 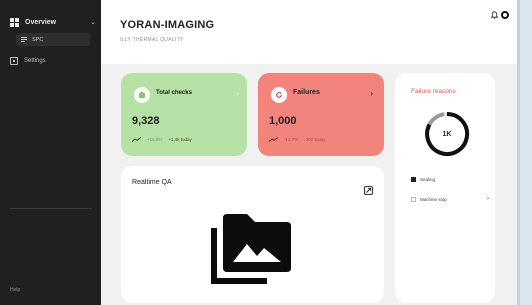 I want to click on nav-settings-label: Settings, so click(x=35, y=61).